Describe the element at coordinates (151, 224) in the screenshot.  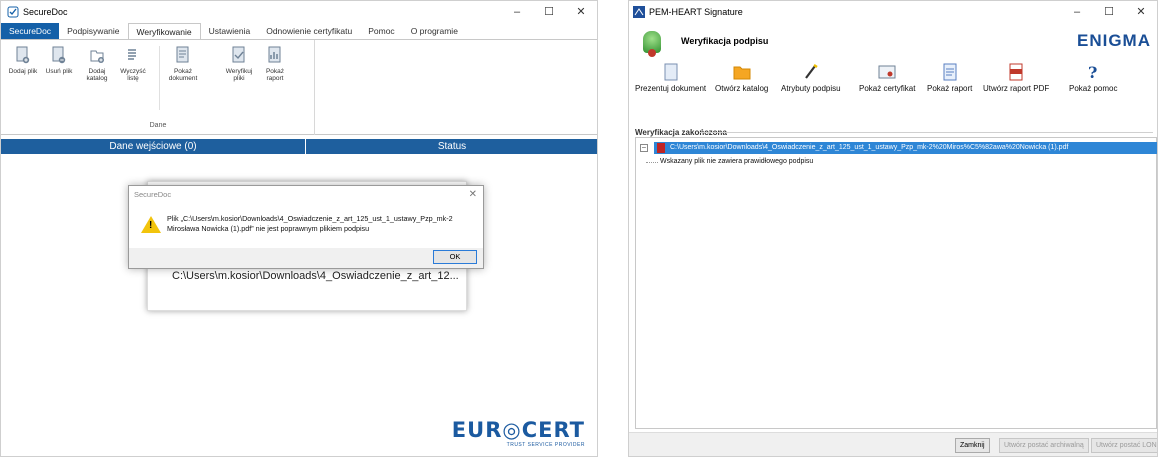
I see `warning-icon: !` at that location.